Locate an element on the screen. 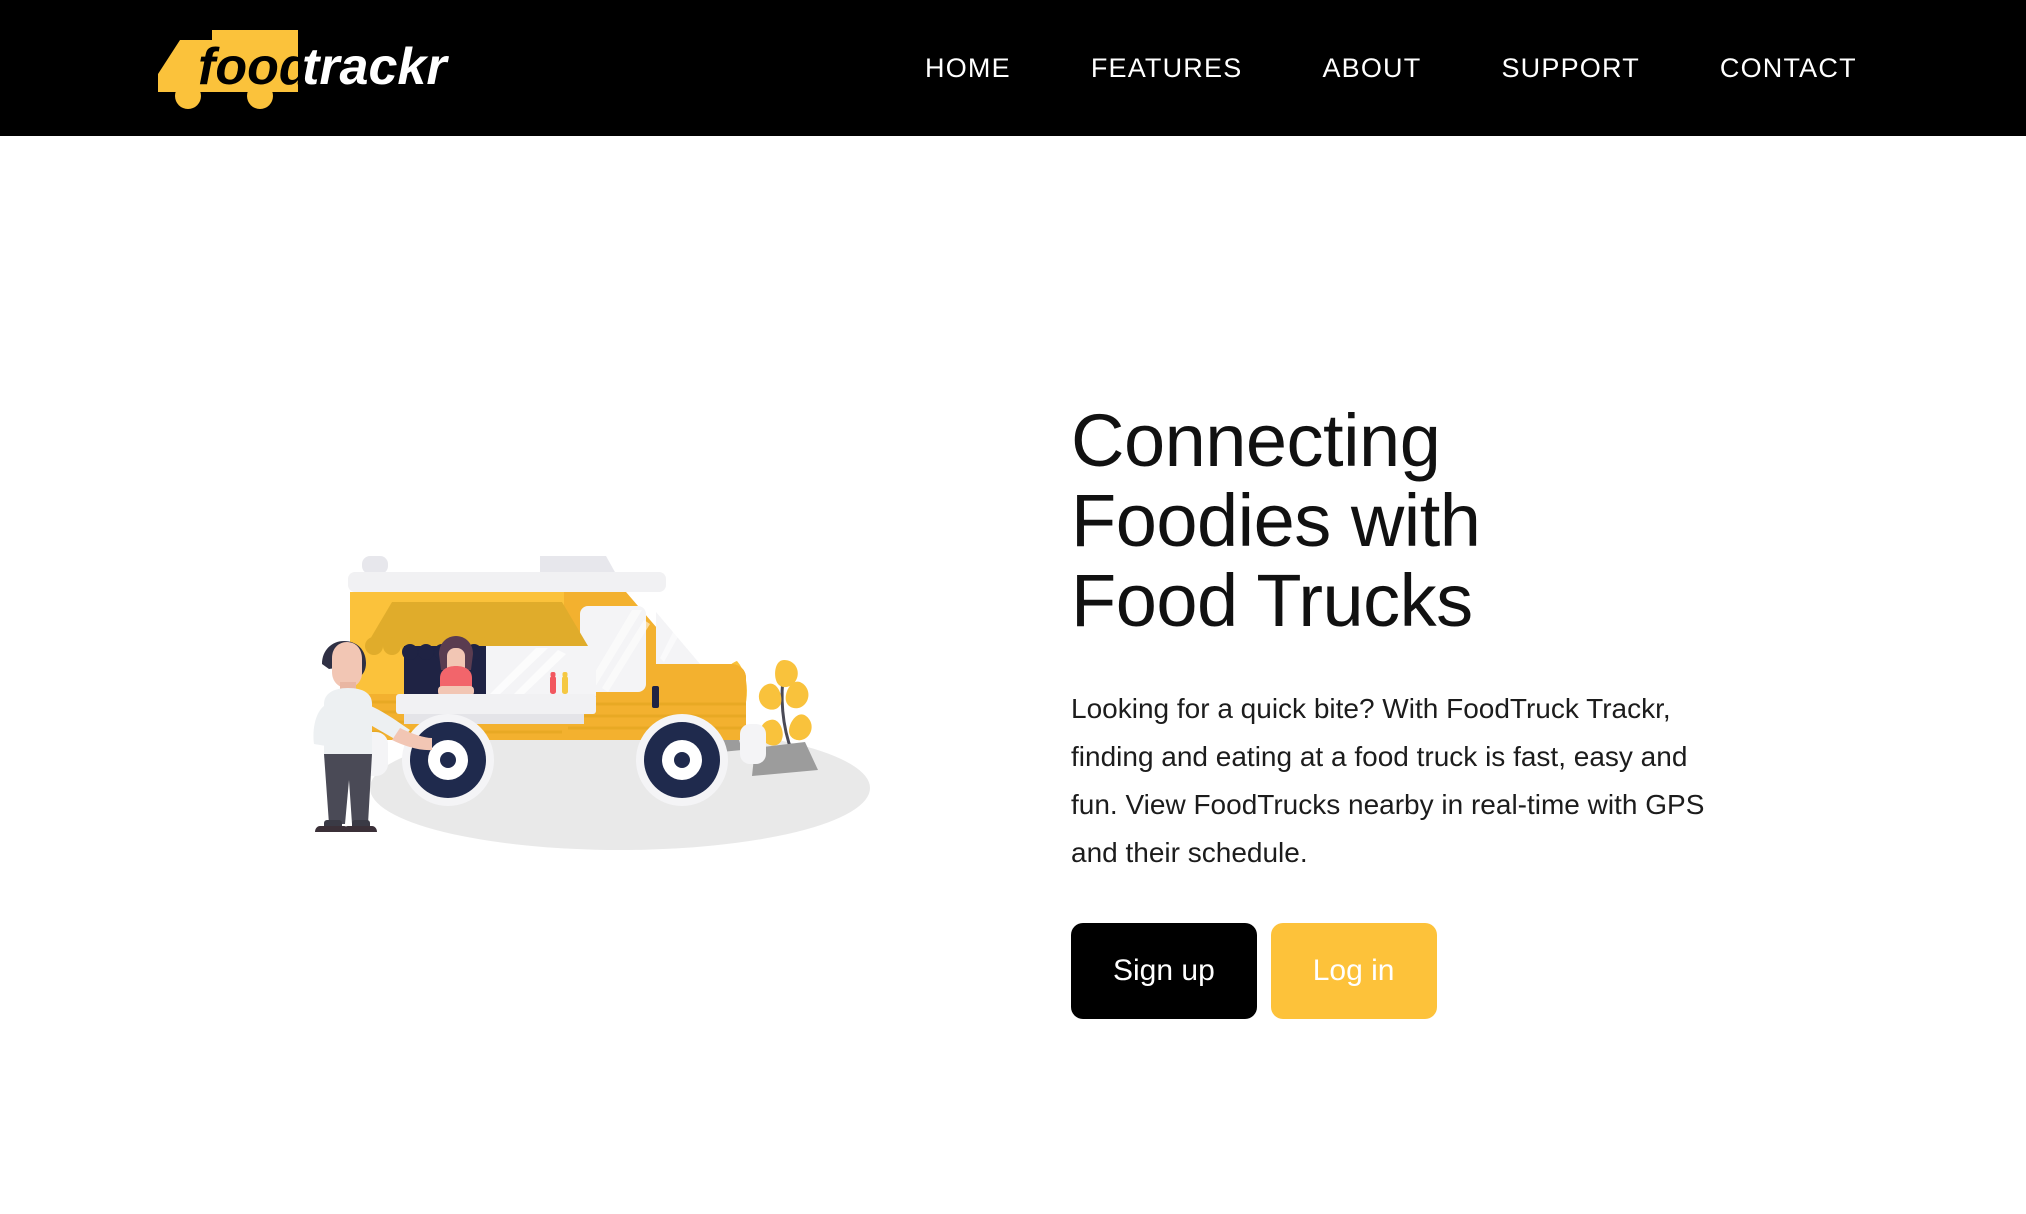 This screenshot has height=1214, width=2026. logo-text-trackr: trackr is located at coordinates (375, 67).